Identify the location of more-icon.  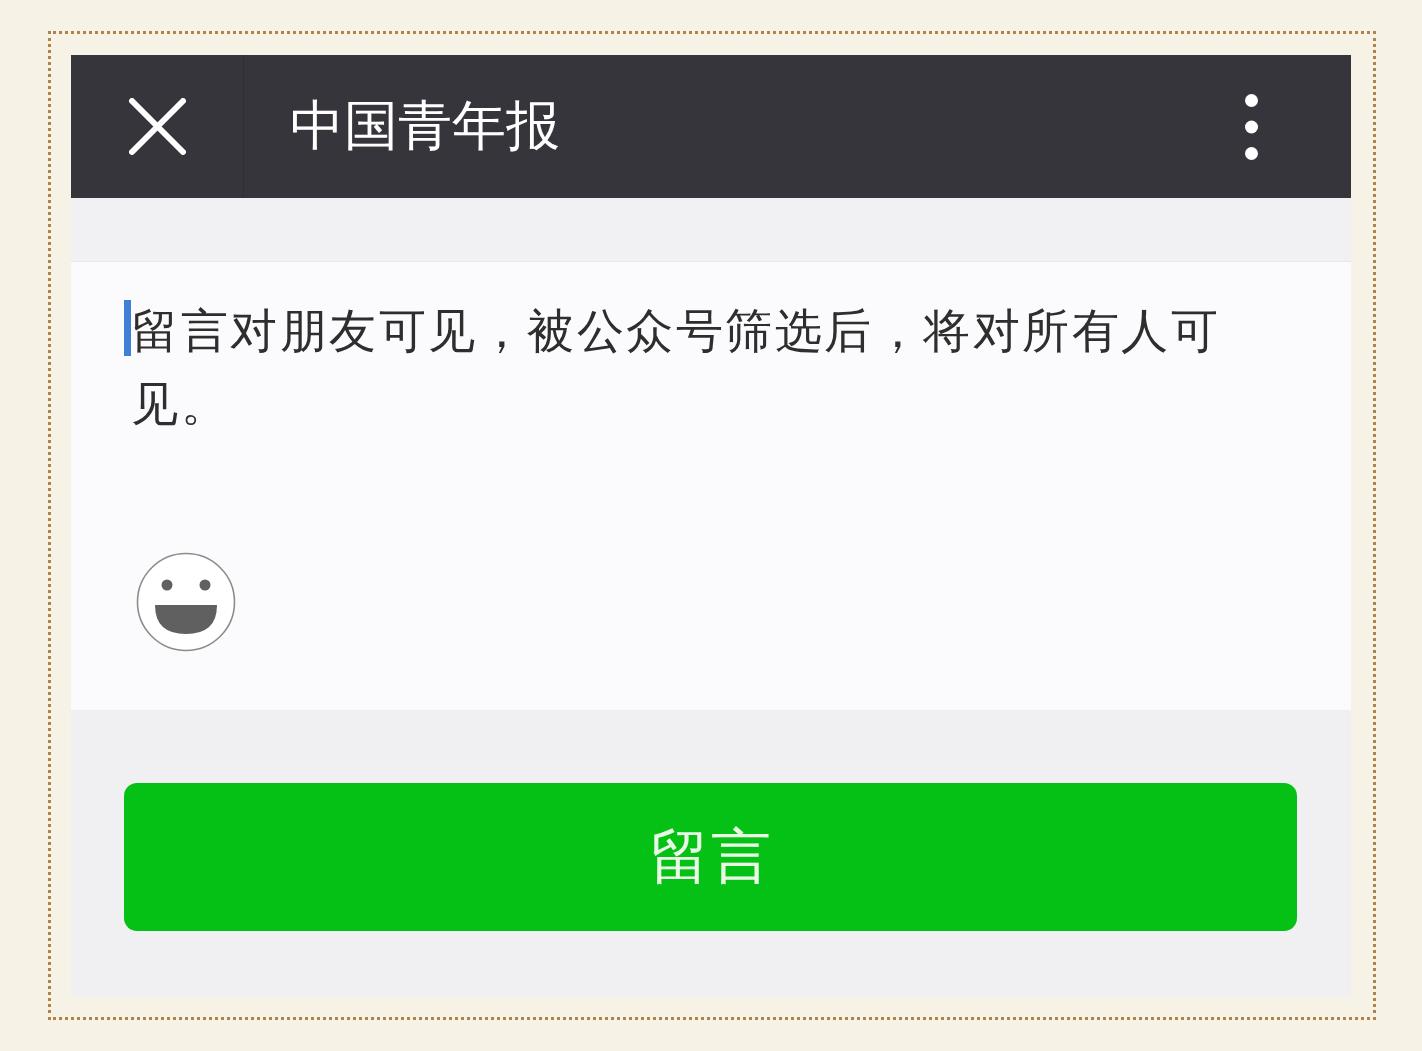
(1251, 126).